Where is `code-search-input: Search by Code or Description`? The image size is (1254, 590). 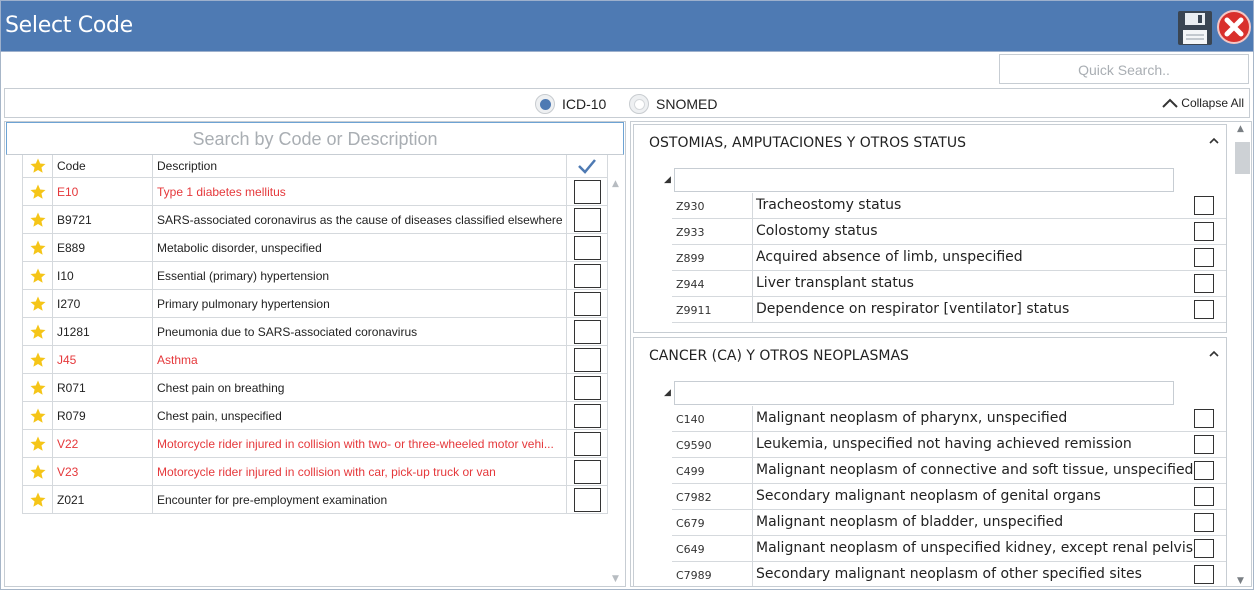 code-search-input: Search by Code or Description is located at coordinates (315, 138).